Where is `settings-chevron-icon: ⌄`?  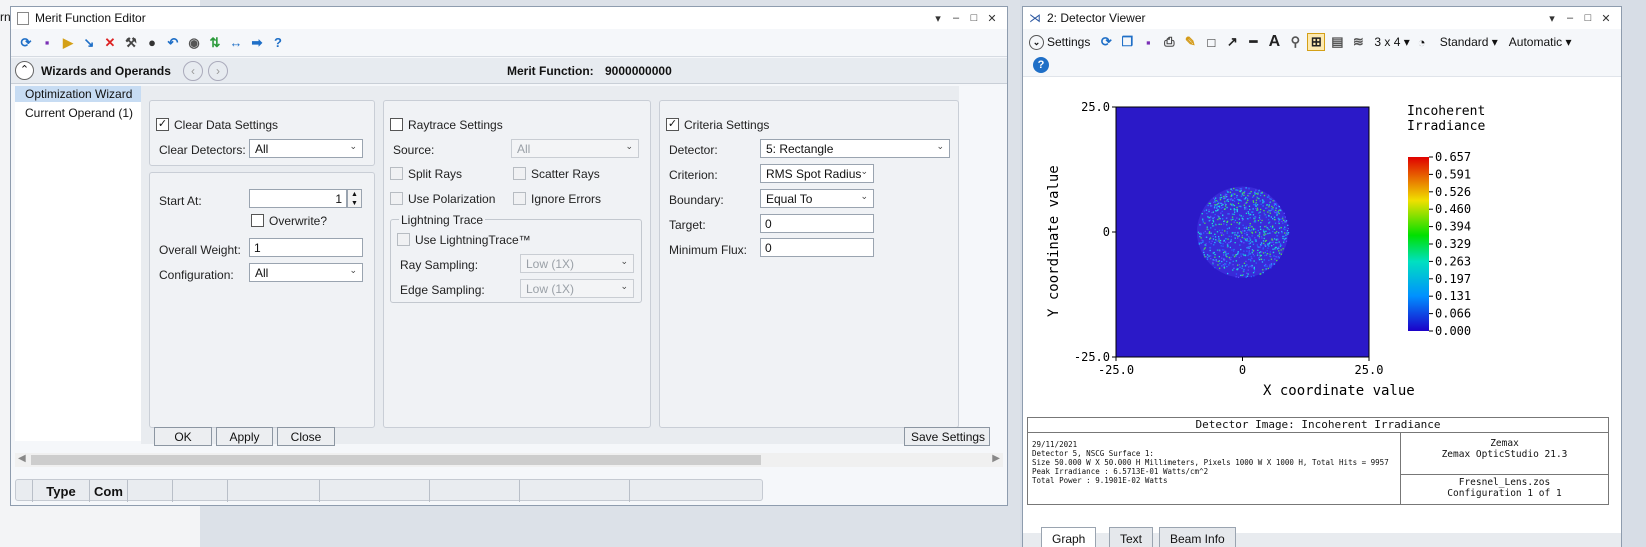 settings-chevron-icon: ⌄ is located at coordinates (1036, 42).